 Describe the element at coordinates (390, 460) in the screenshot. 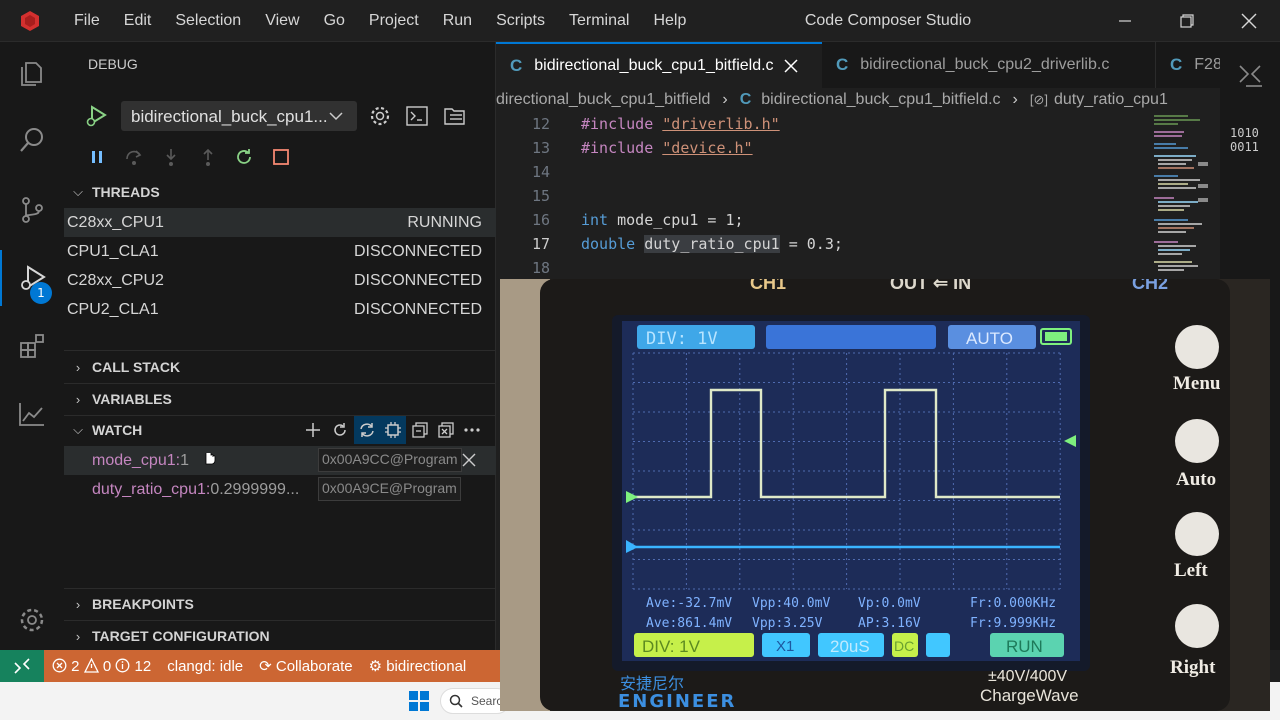

I see `watch-address: 0x00A9CC@Program` at that location.